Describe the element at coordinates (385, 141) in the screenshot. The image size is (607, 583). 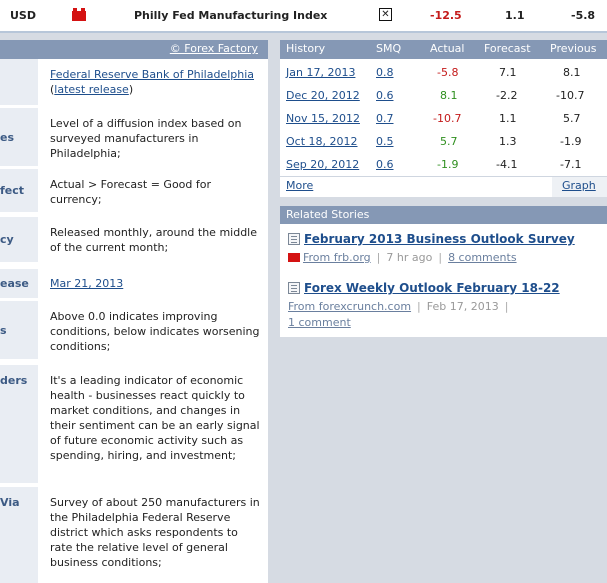
I see `smq-link: 0.5` at that location.